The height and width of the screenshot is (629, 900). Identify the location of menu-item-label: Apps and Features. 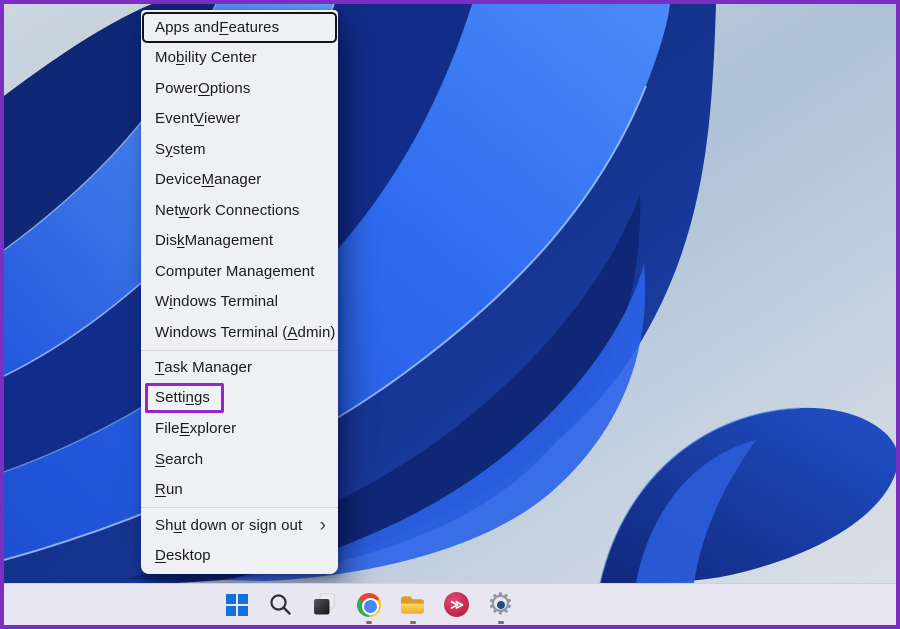
(217, 27).